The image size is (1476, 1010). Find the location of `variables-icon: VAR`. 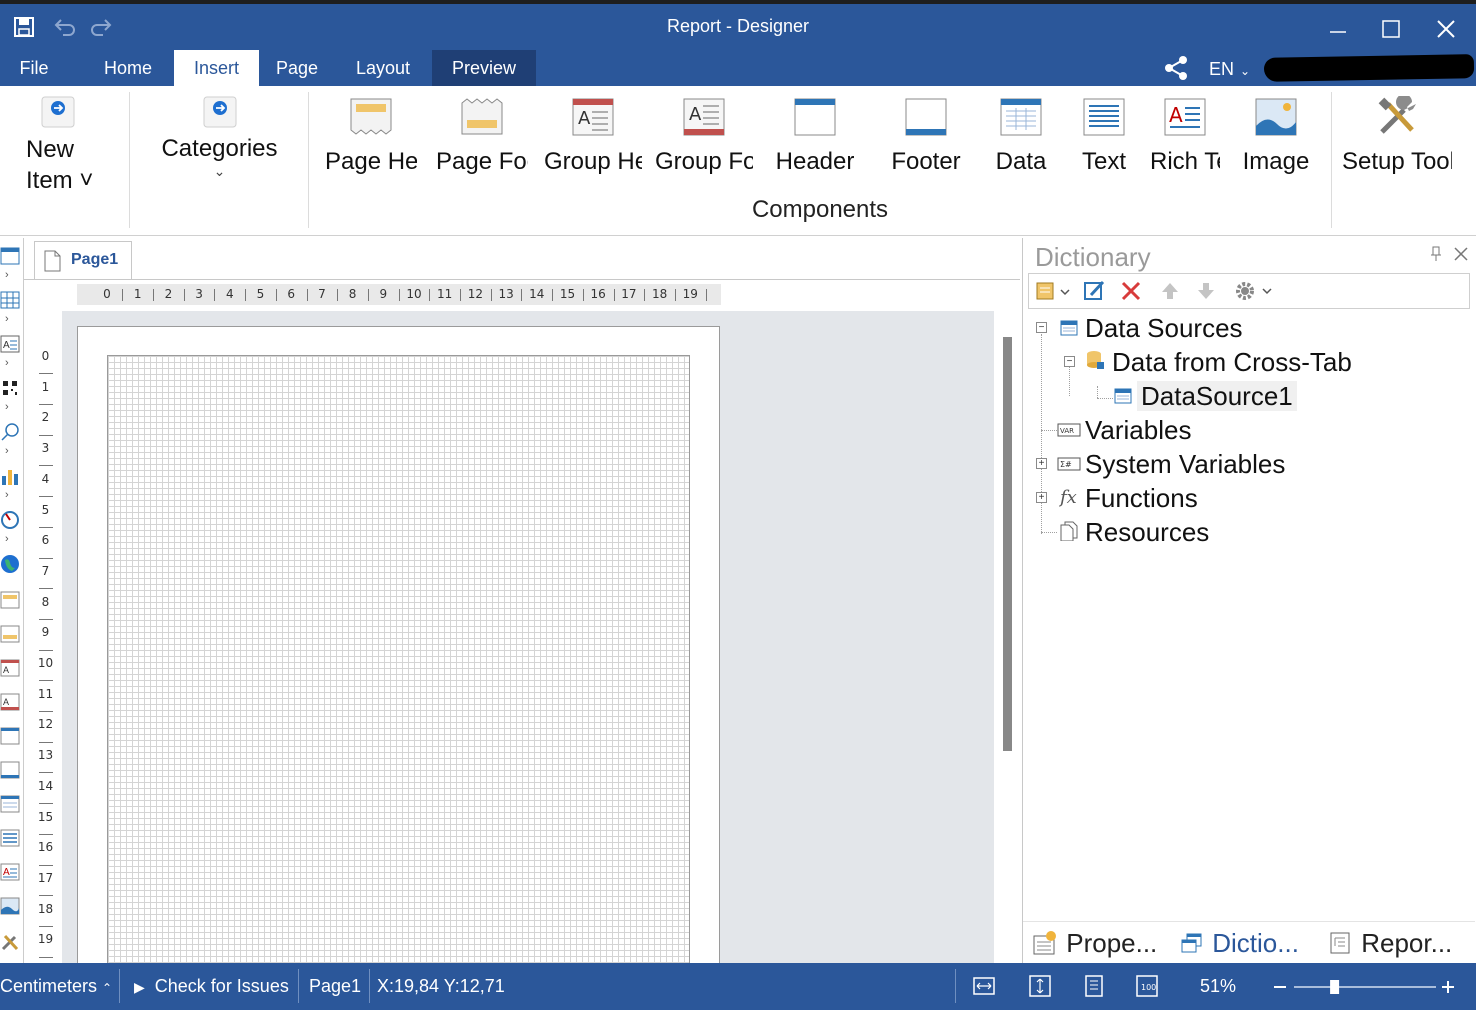

variables-icon: VAR is located at coordinates (1069, 430).